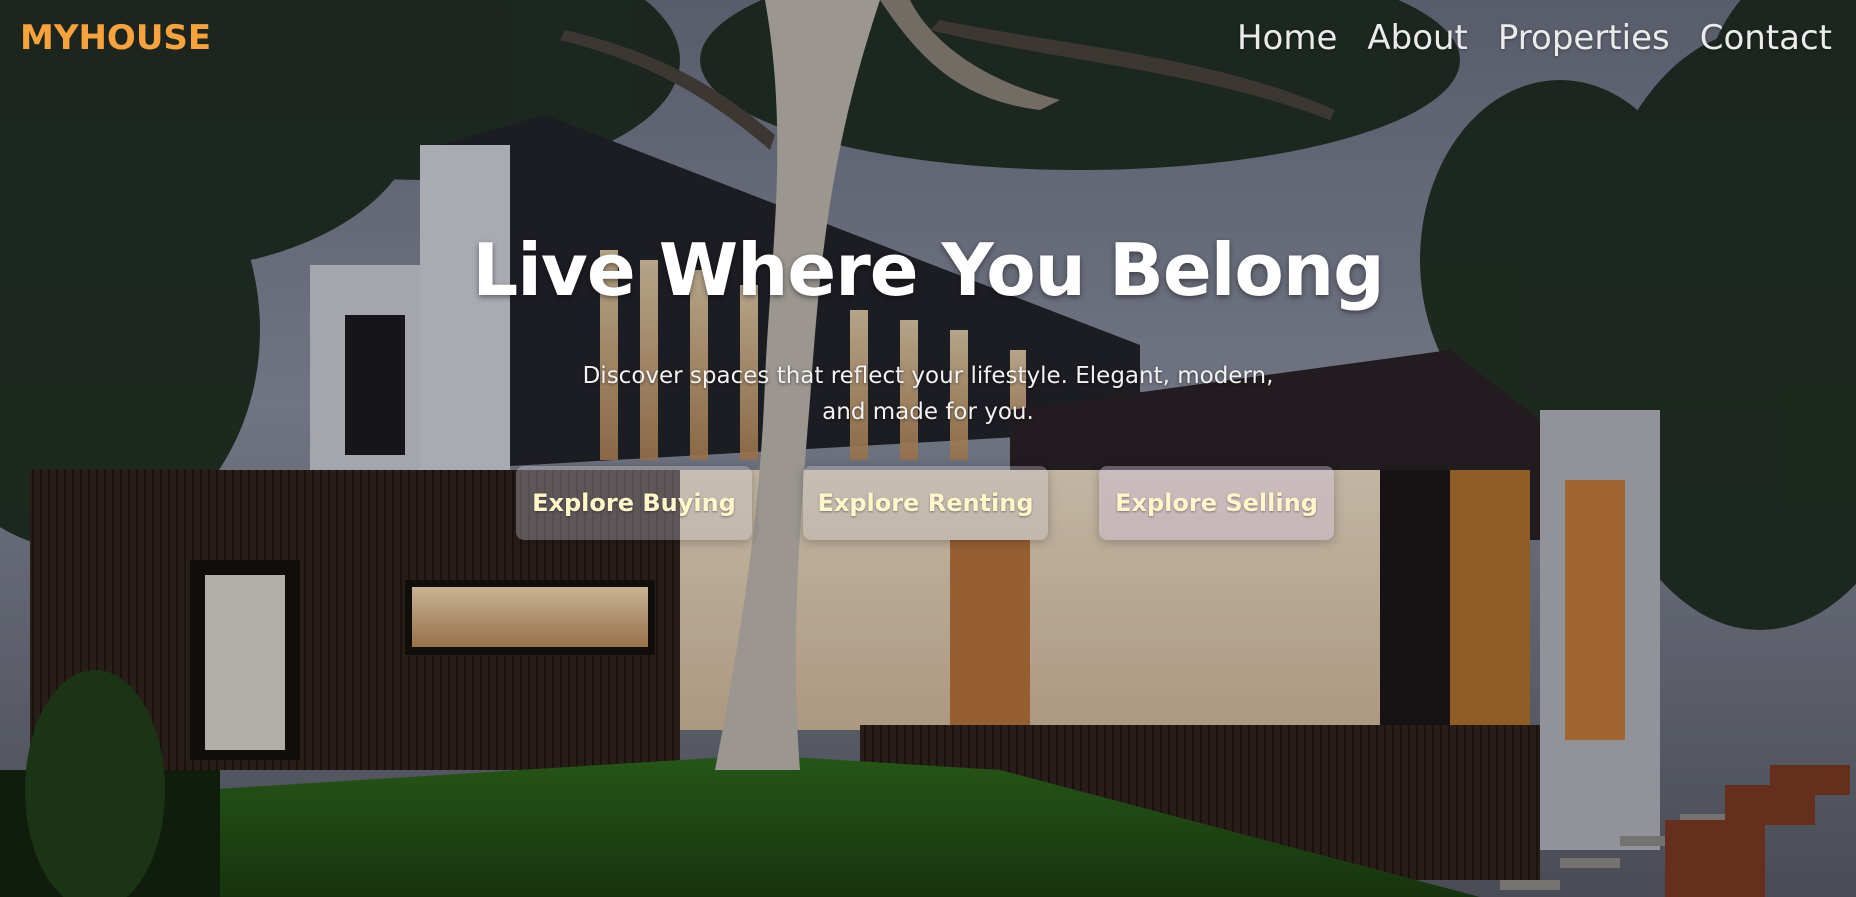 This screenshot has width=1856, height=897. Describe the element at coordinates (115, 38) in the screenshot. I see `brand-logo: MYHOUSE` at that location.